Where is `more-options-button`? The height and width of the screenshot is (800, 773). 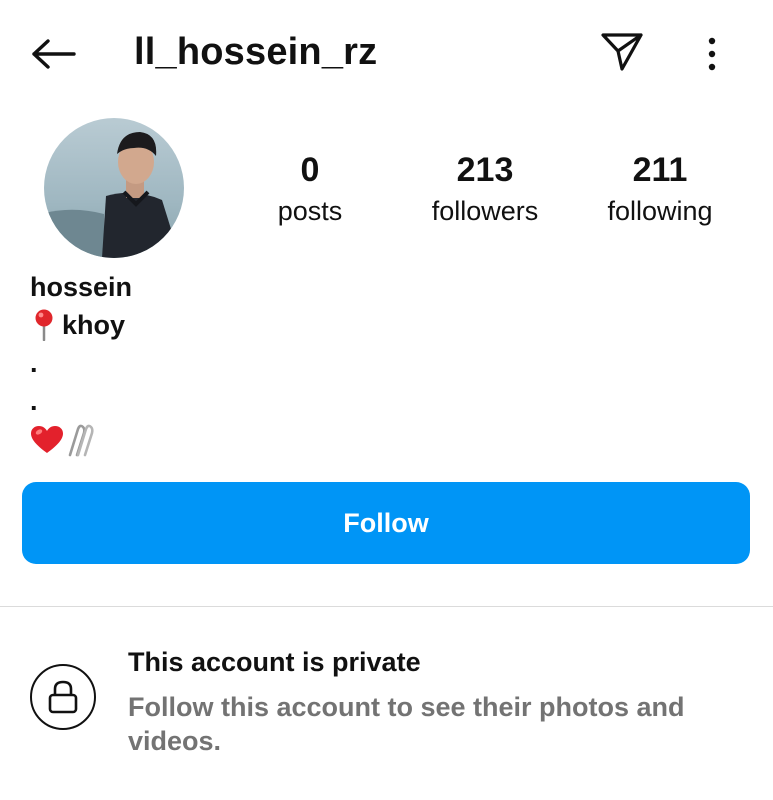 more-options-button is located at coordinates (712, 54).